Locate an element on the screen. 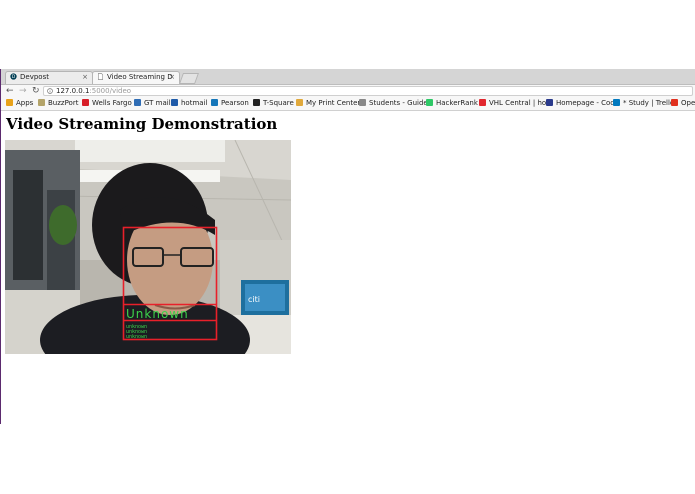  bookmark-vhl: VHL Central | ho is located at coordinates (512, 103).